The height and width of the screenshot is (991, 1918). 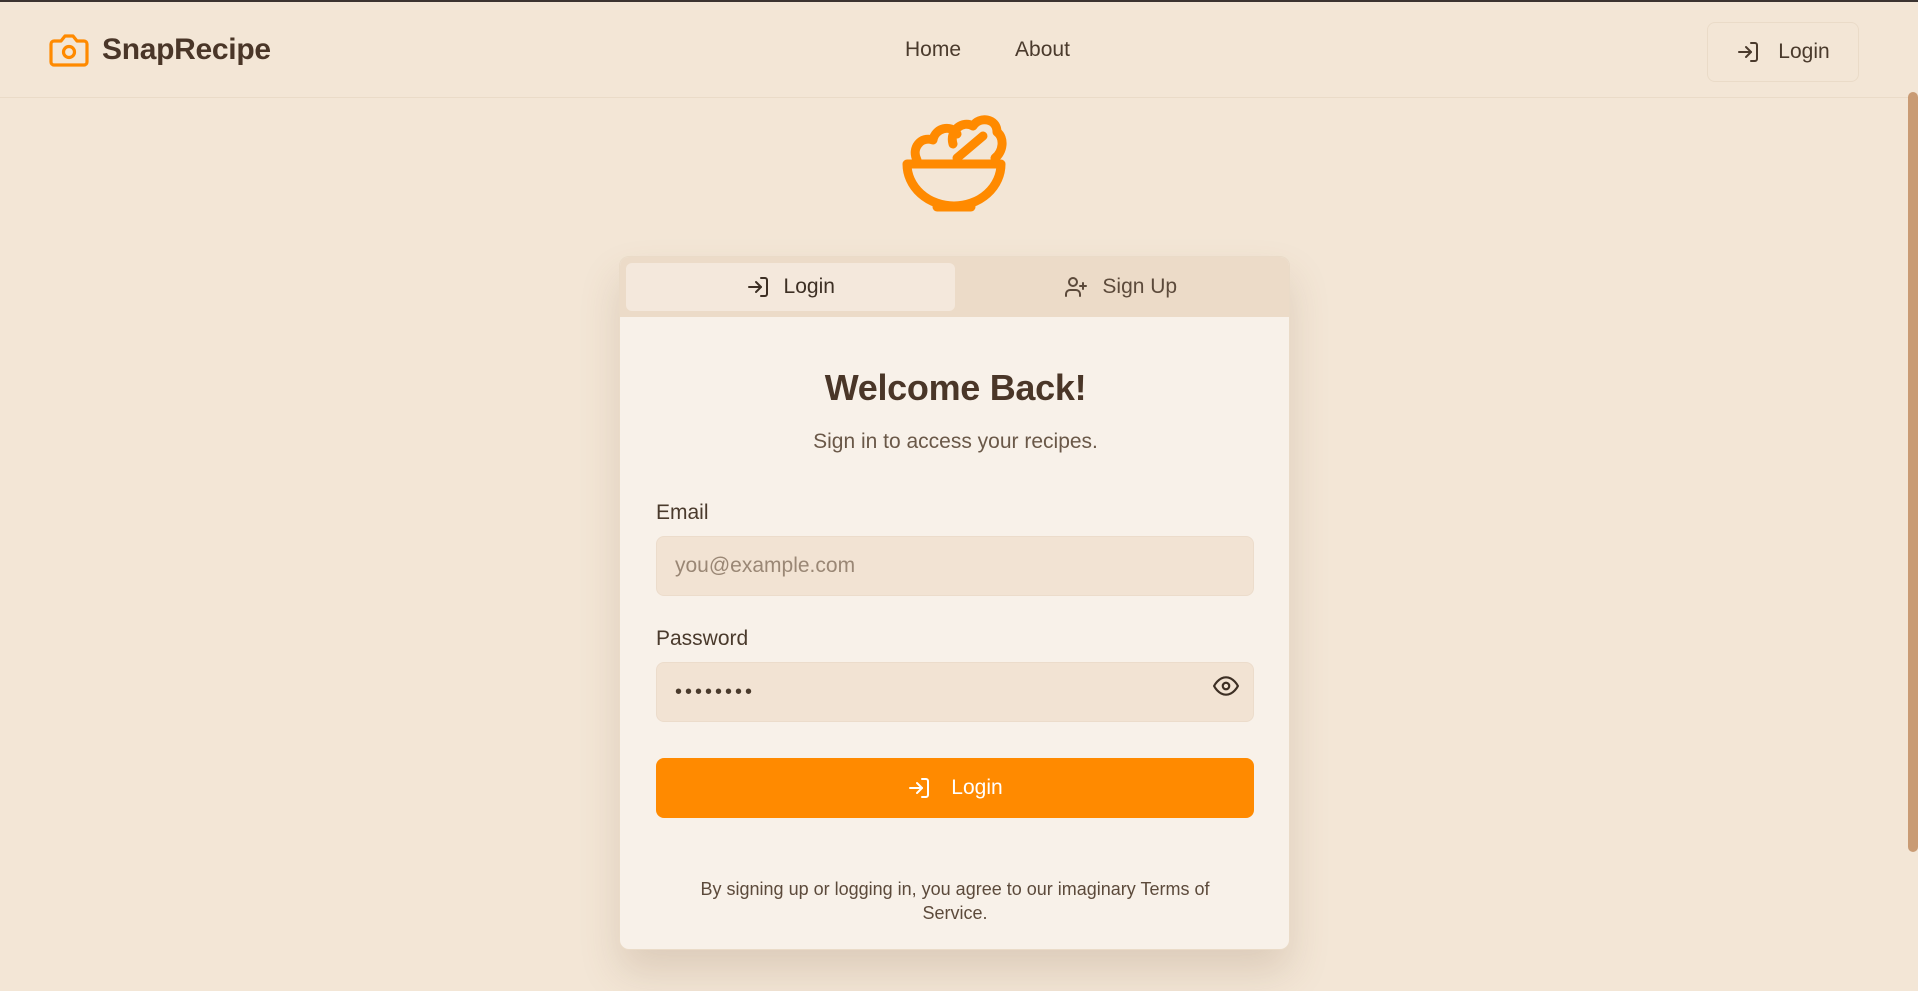 I want to click on tab-sign-up-label: Sign Up, so click(x=1140, y=286).